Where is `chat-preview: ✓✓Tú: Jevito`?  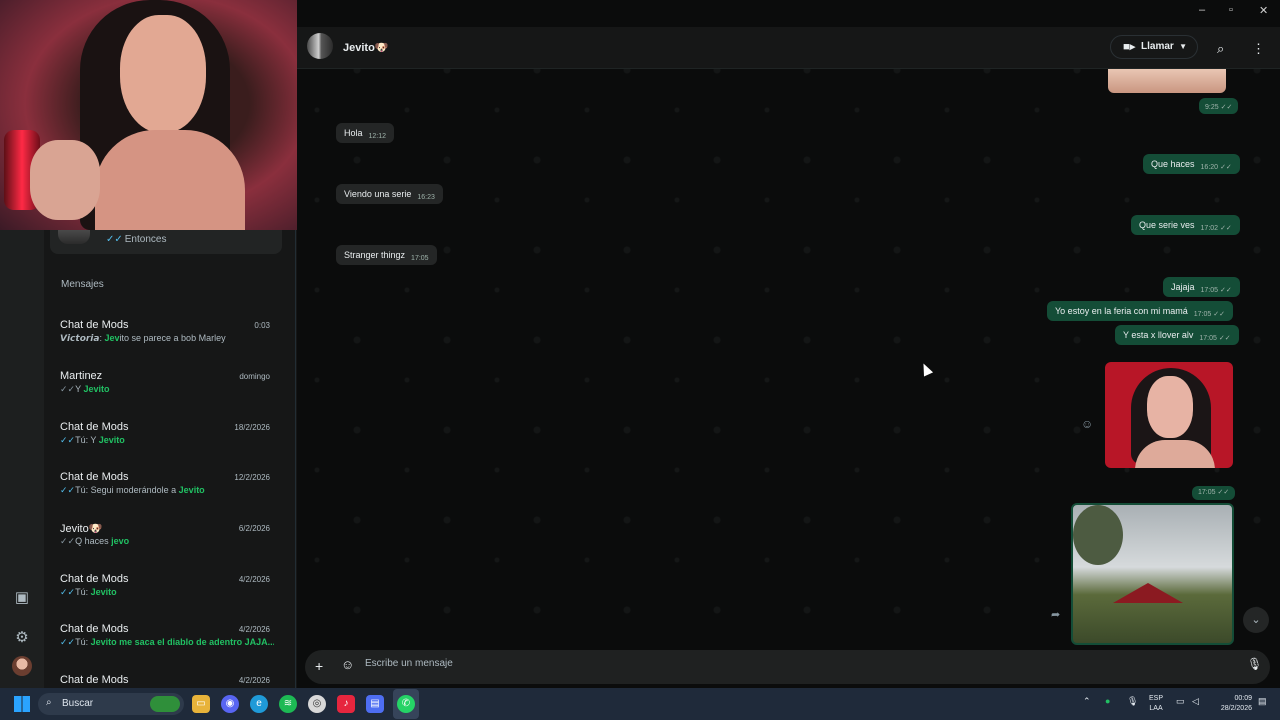
chat-preview: ✓✓Tú: Jevito is located at coordinates (88, 592).